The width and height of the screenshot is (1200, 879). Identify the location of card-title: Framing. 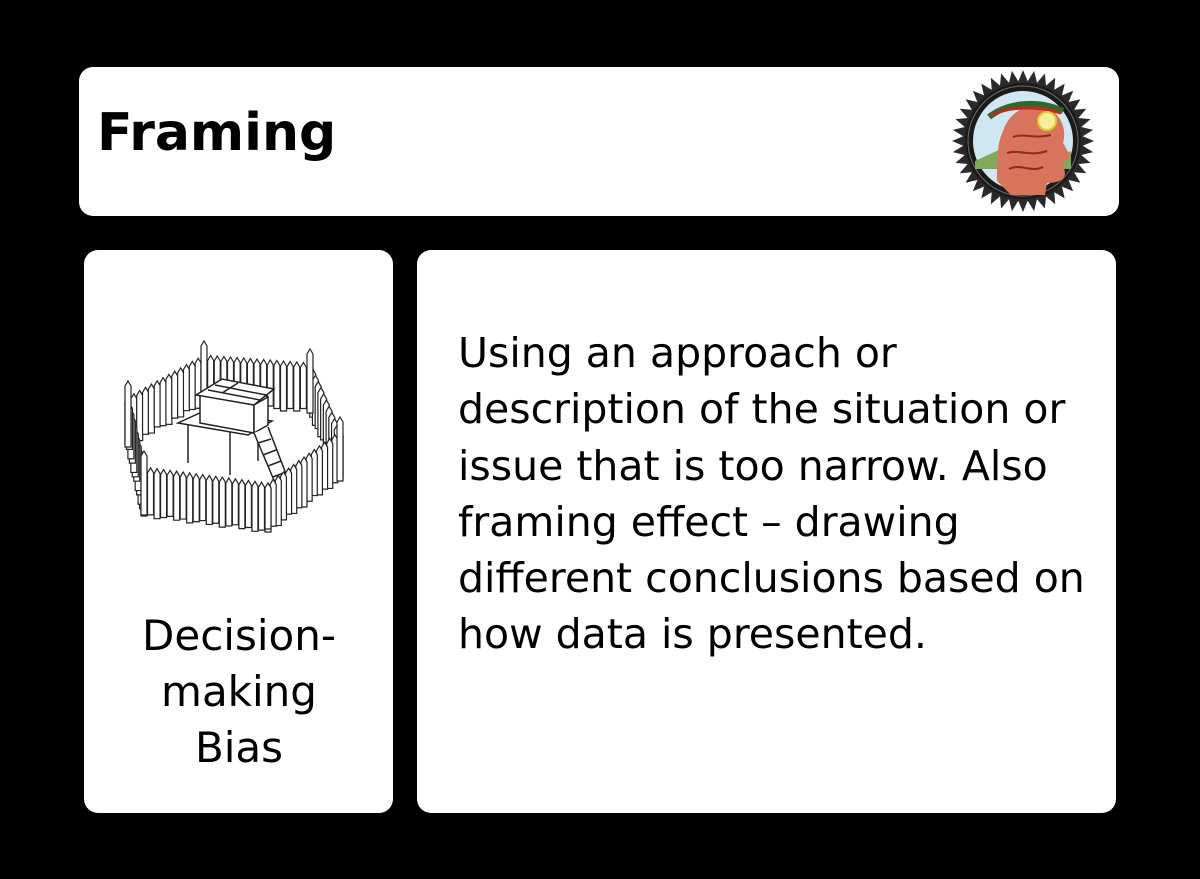
(217, 133).